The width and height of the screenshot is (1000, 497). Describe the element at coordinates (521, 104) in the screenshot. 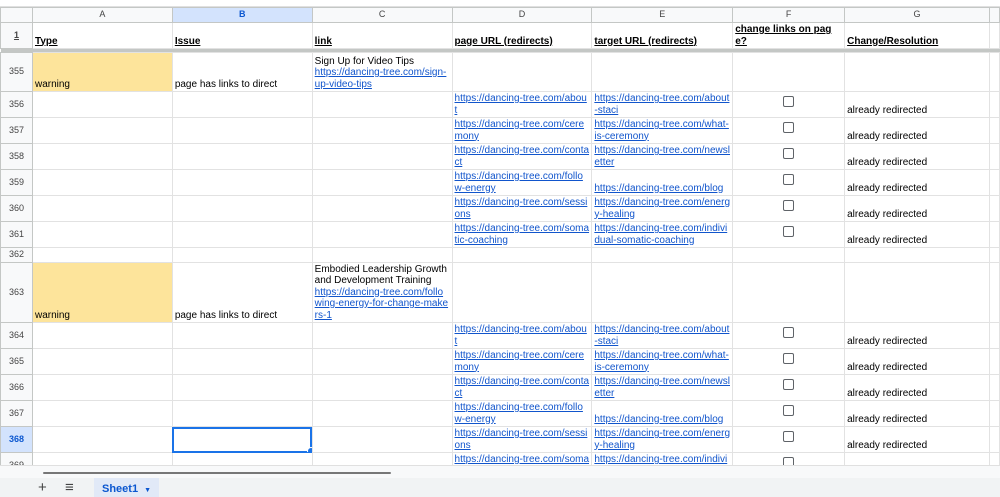

I see `page-url-link: https://dancing-tree.com/about` at that location.